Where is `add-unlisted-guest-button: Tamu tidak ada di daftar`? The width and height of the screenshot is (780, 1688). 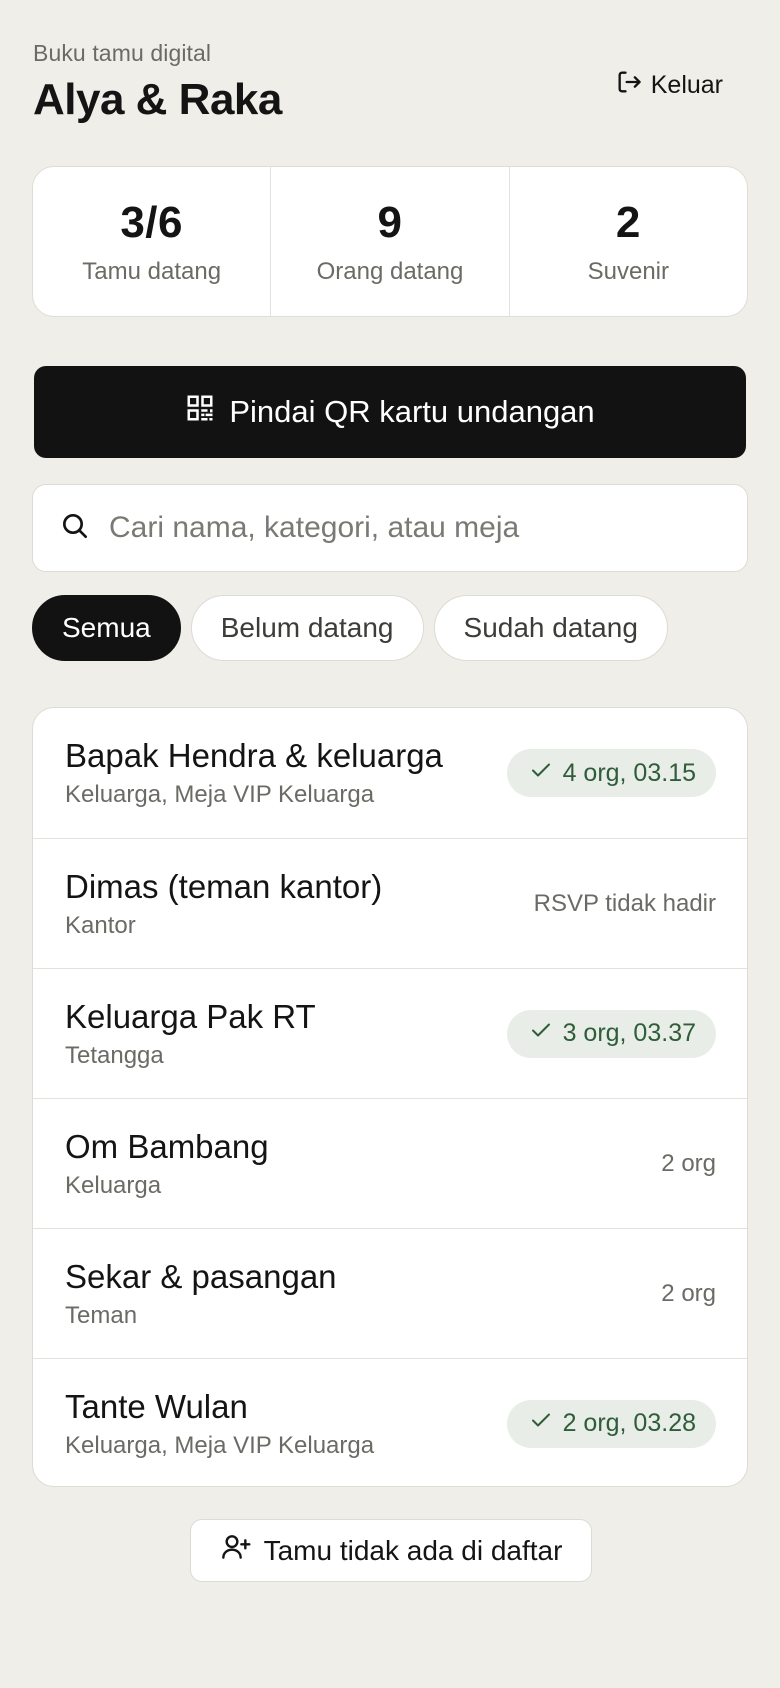 add-unlisted-guest-button: Tamu tidak ada di daftar is located at coordinates (391, 1550).